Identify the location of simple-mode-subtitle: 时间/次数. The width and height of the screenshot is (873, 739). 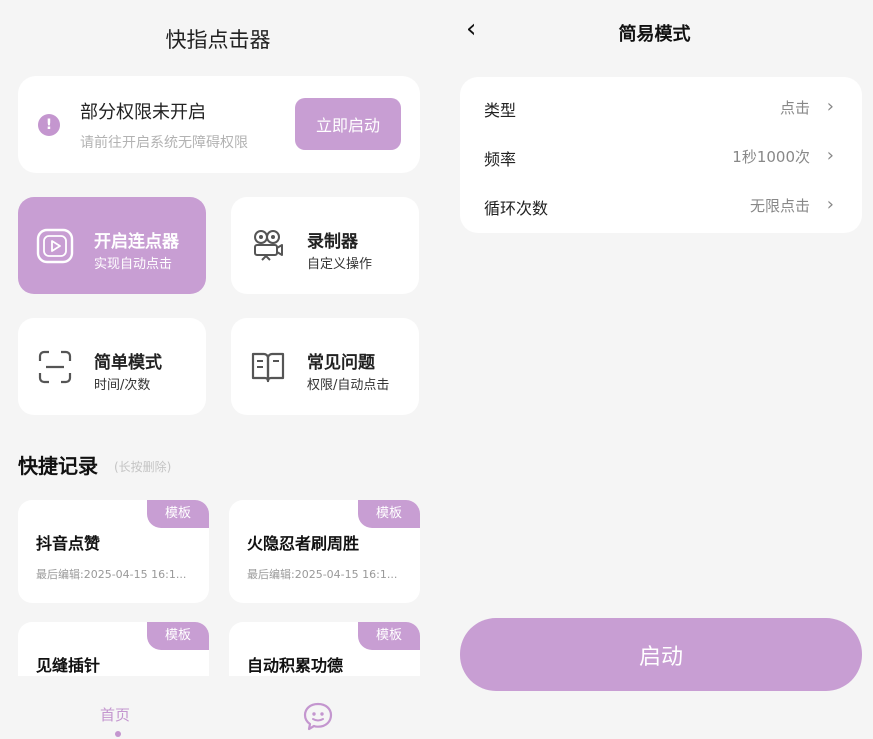
(122, 385).